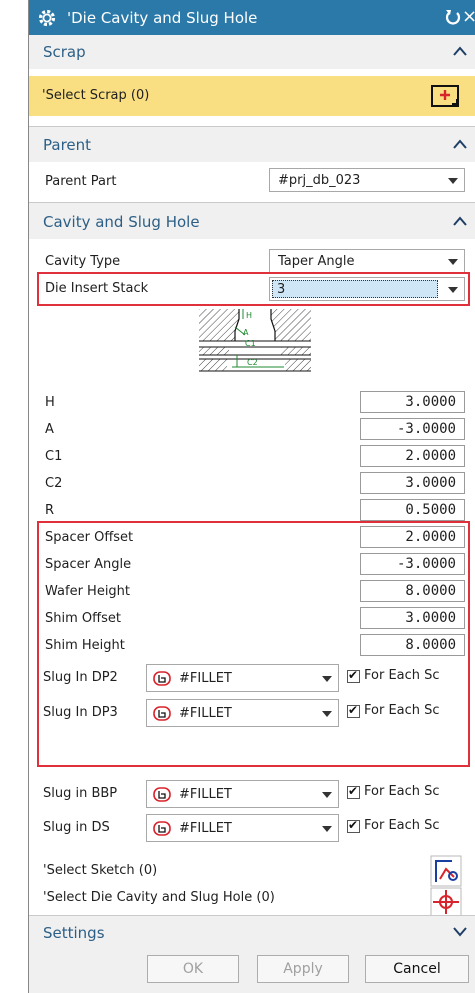  I want to click on apply-button: Apply, so click(303, 969).